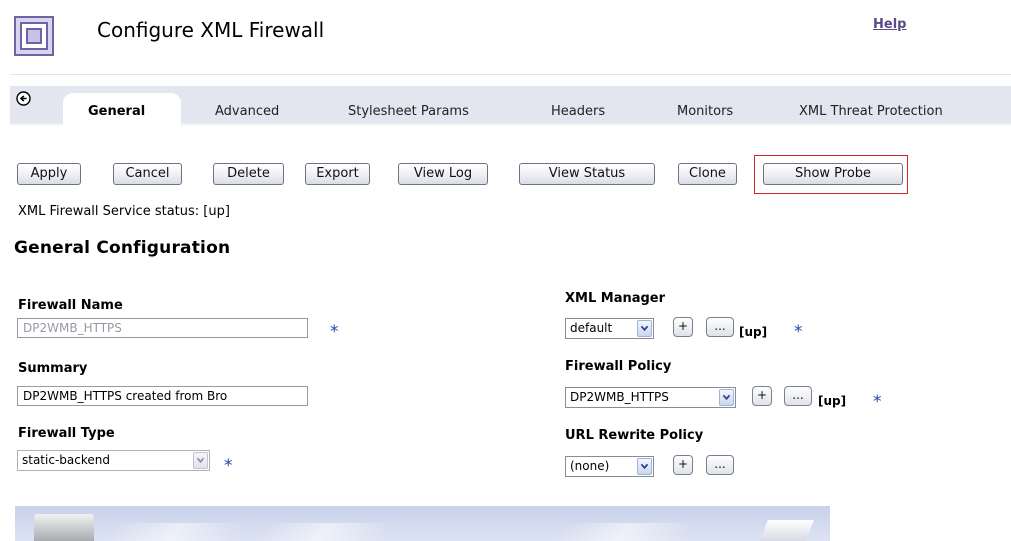 The width and height of the screenshot is (1011, 541). Describe the element at coordinates (116, 111) in the screenshot. I see `tab-general: General` at that location.